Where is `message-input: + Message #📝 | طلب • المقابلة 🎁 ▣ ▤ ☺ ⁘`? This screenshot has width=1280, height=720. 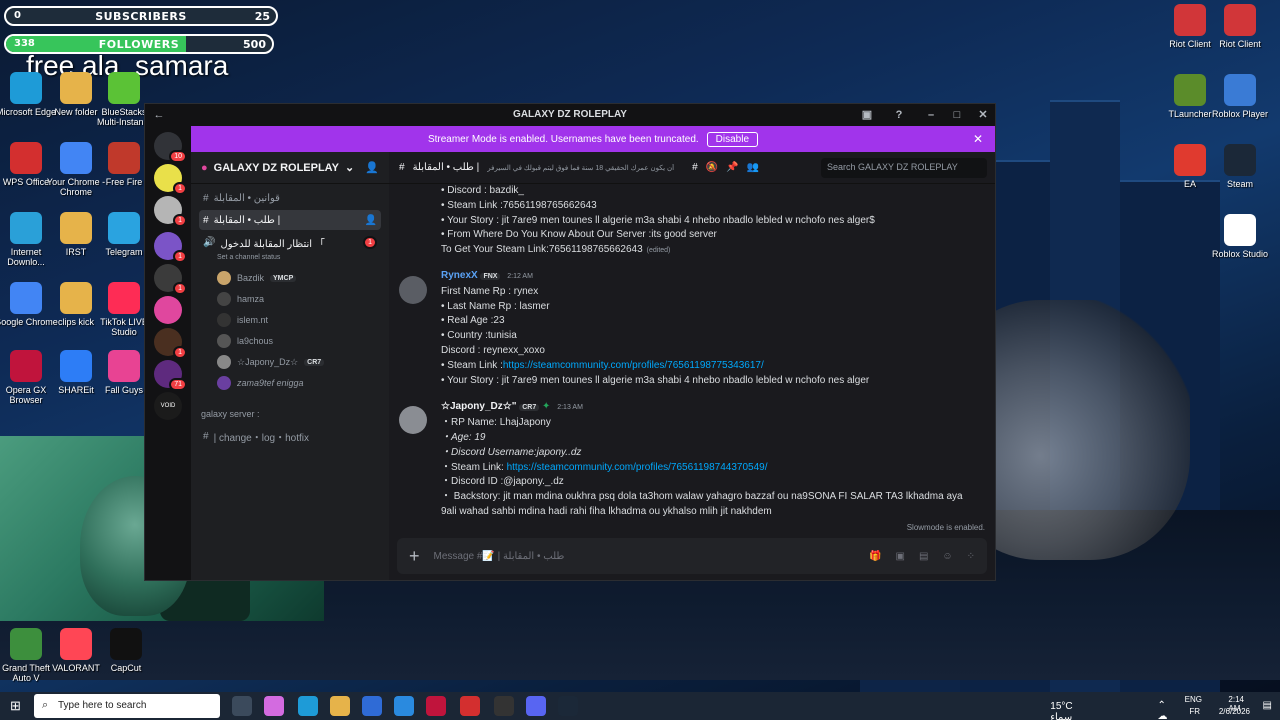 message-input: + Message #📝 | طلب • المقابلة 🎁 ▣ ▤ ☺ ⁘ is located at coordinates (692, 556).